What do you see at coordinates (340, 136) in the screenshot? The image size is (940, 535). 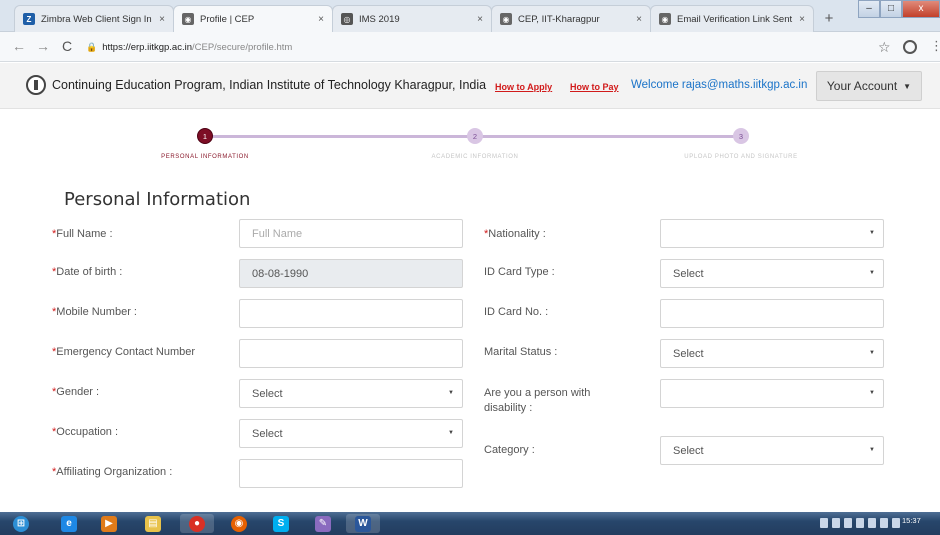 I see `step-connector` at bounding box center [340, 136].